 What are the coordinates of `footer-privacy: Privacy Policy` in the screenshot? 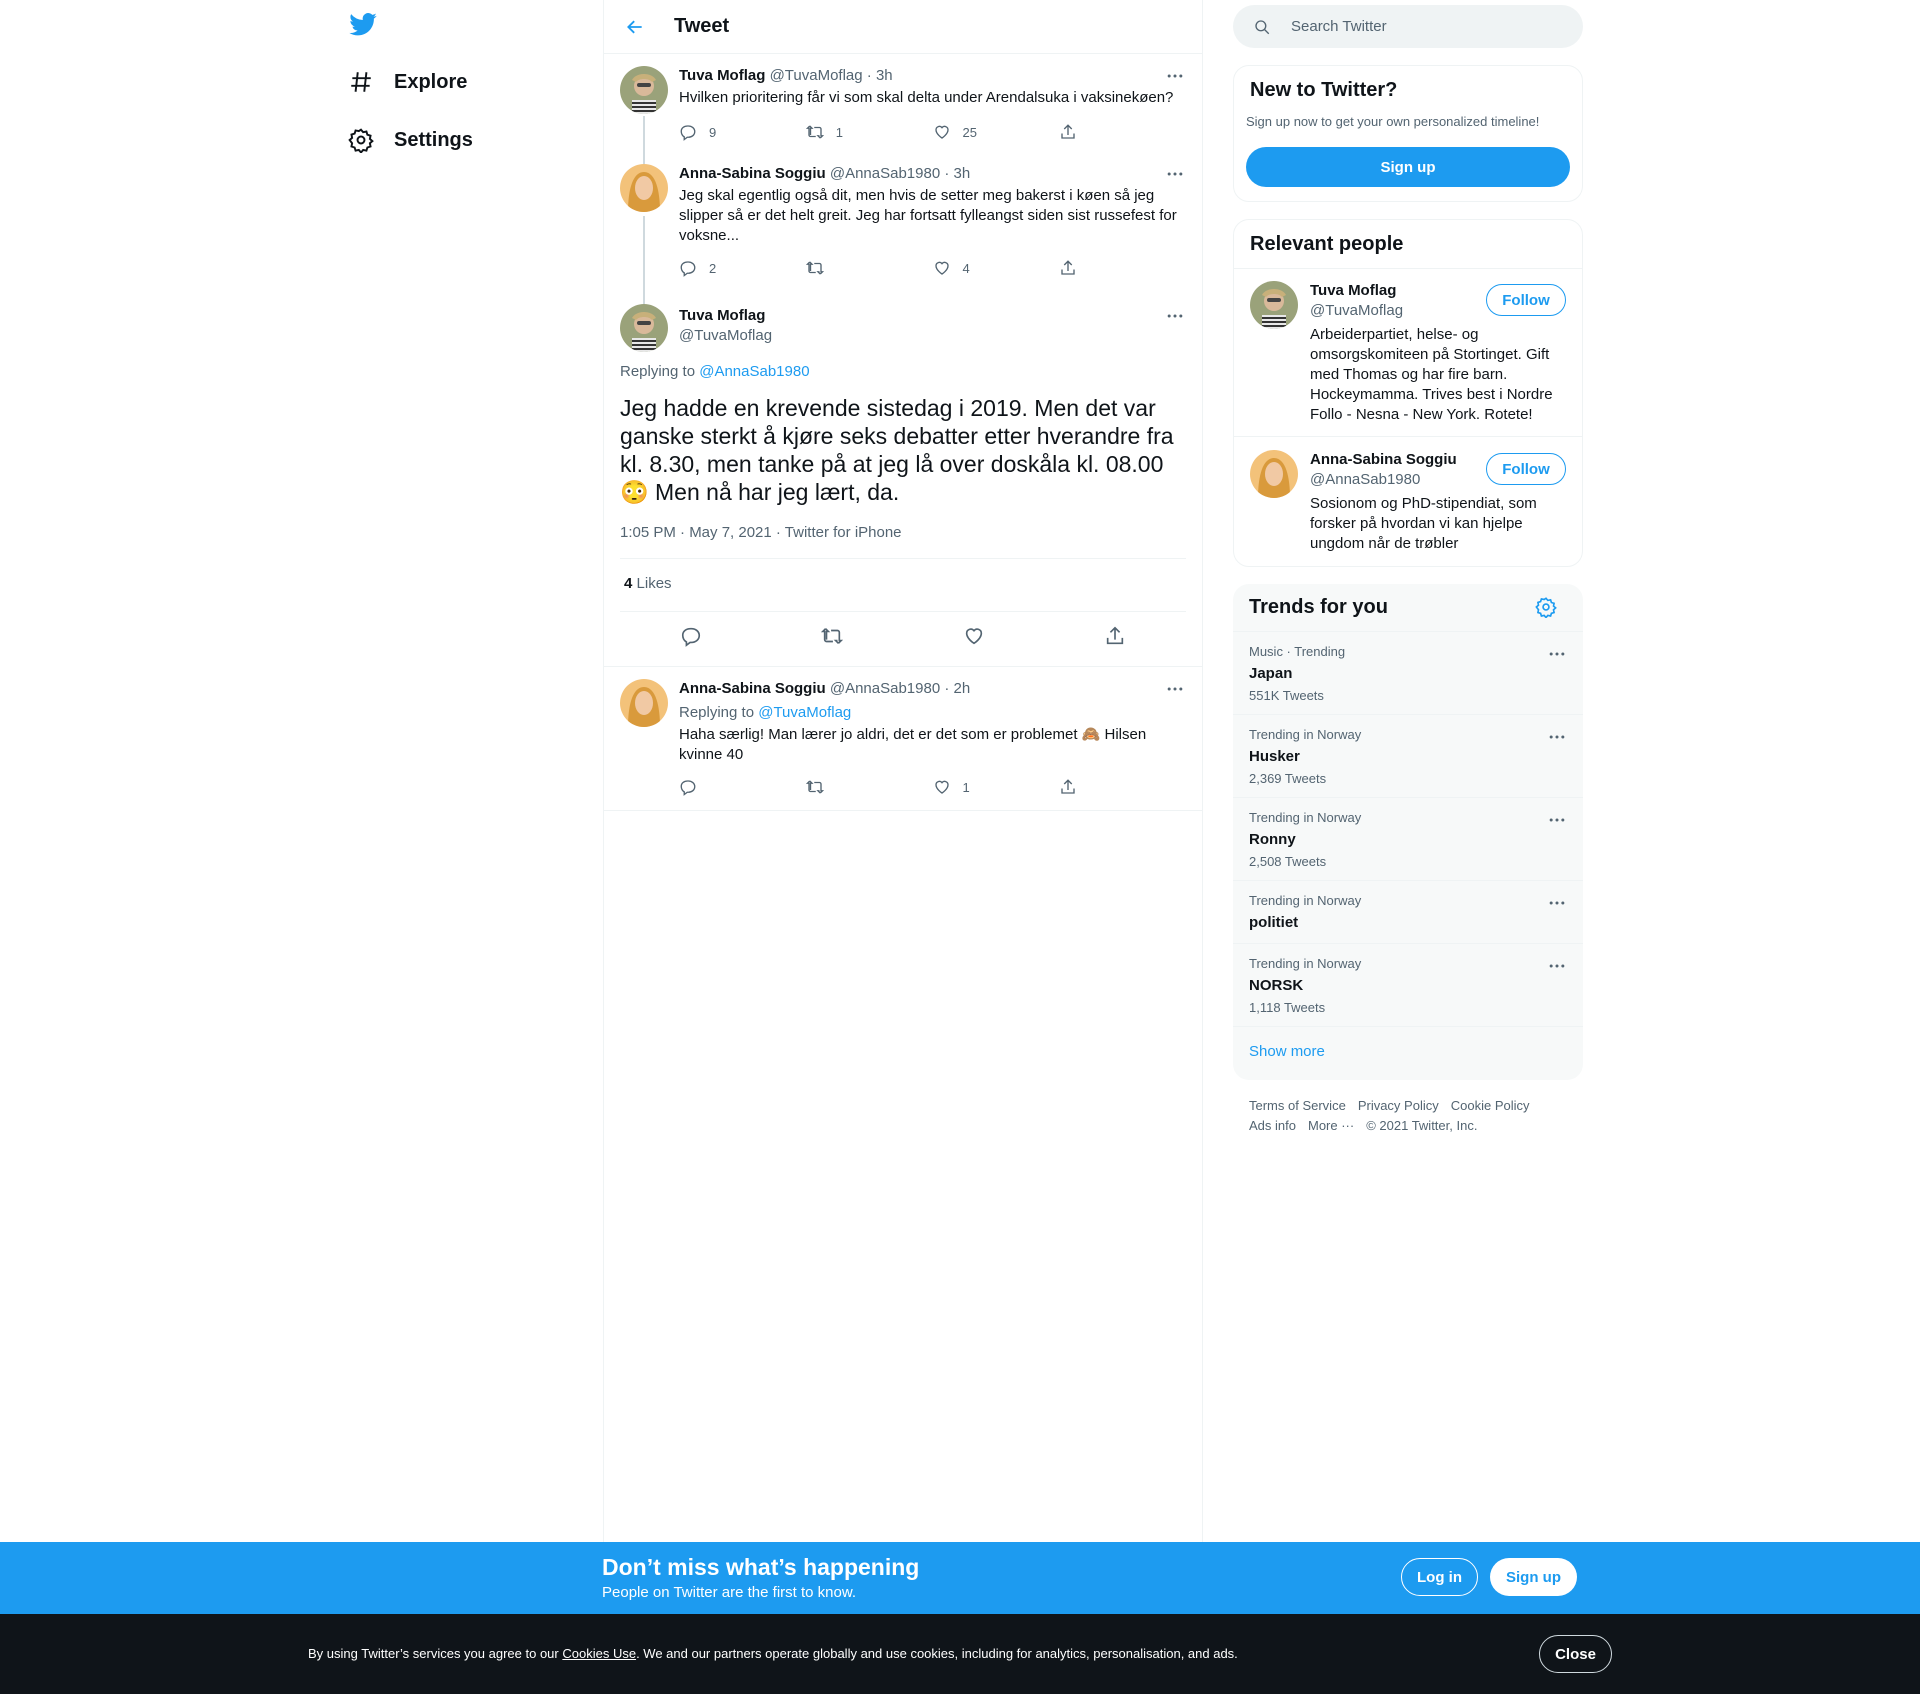 It's located at (1398, 1105).